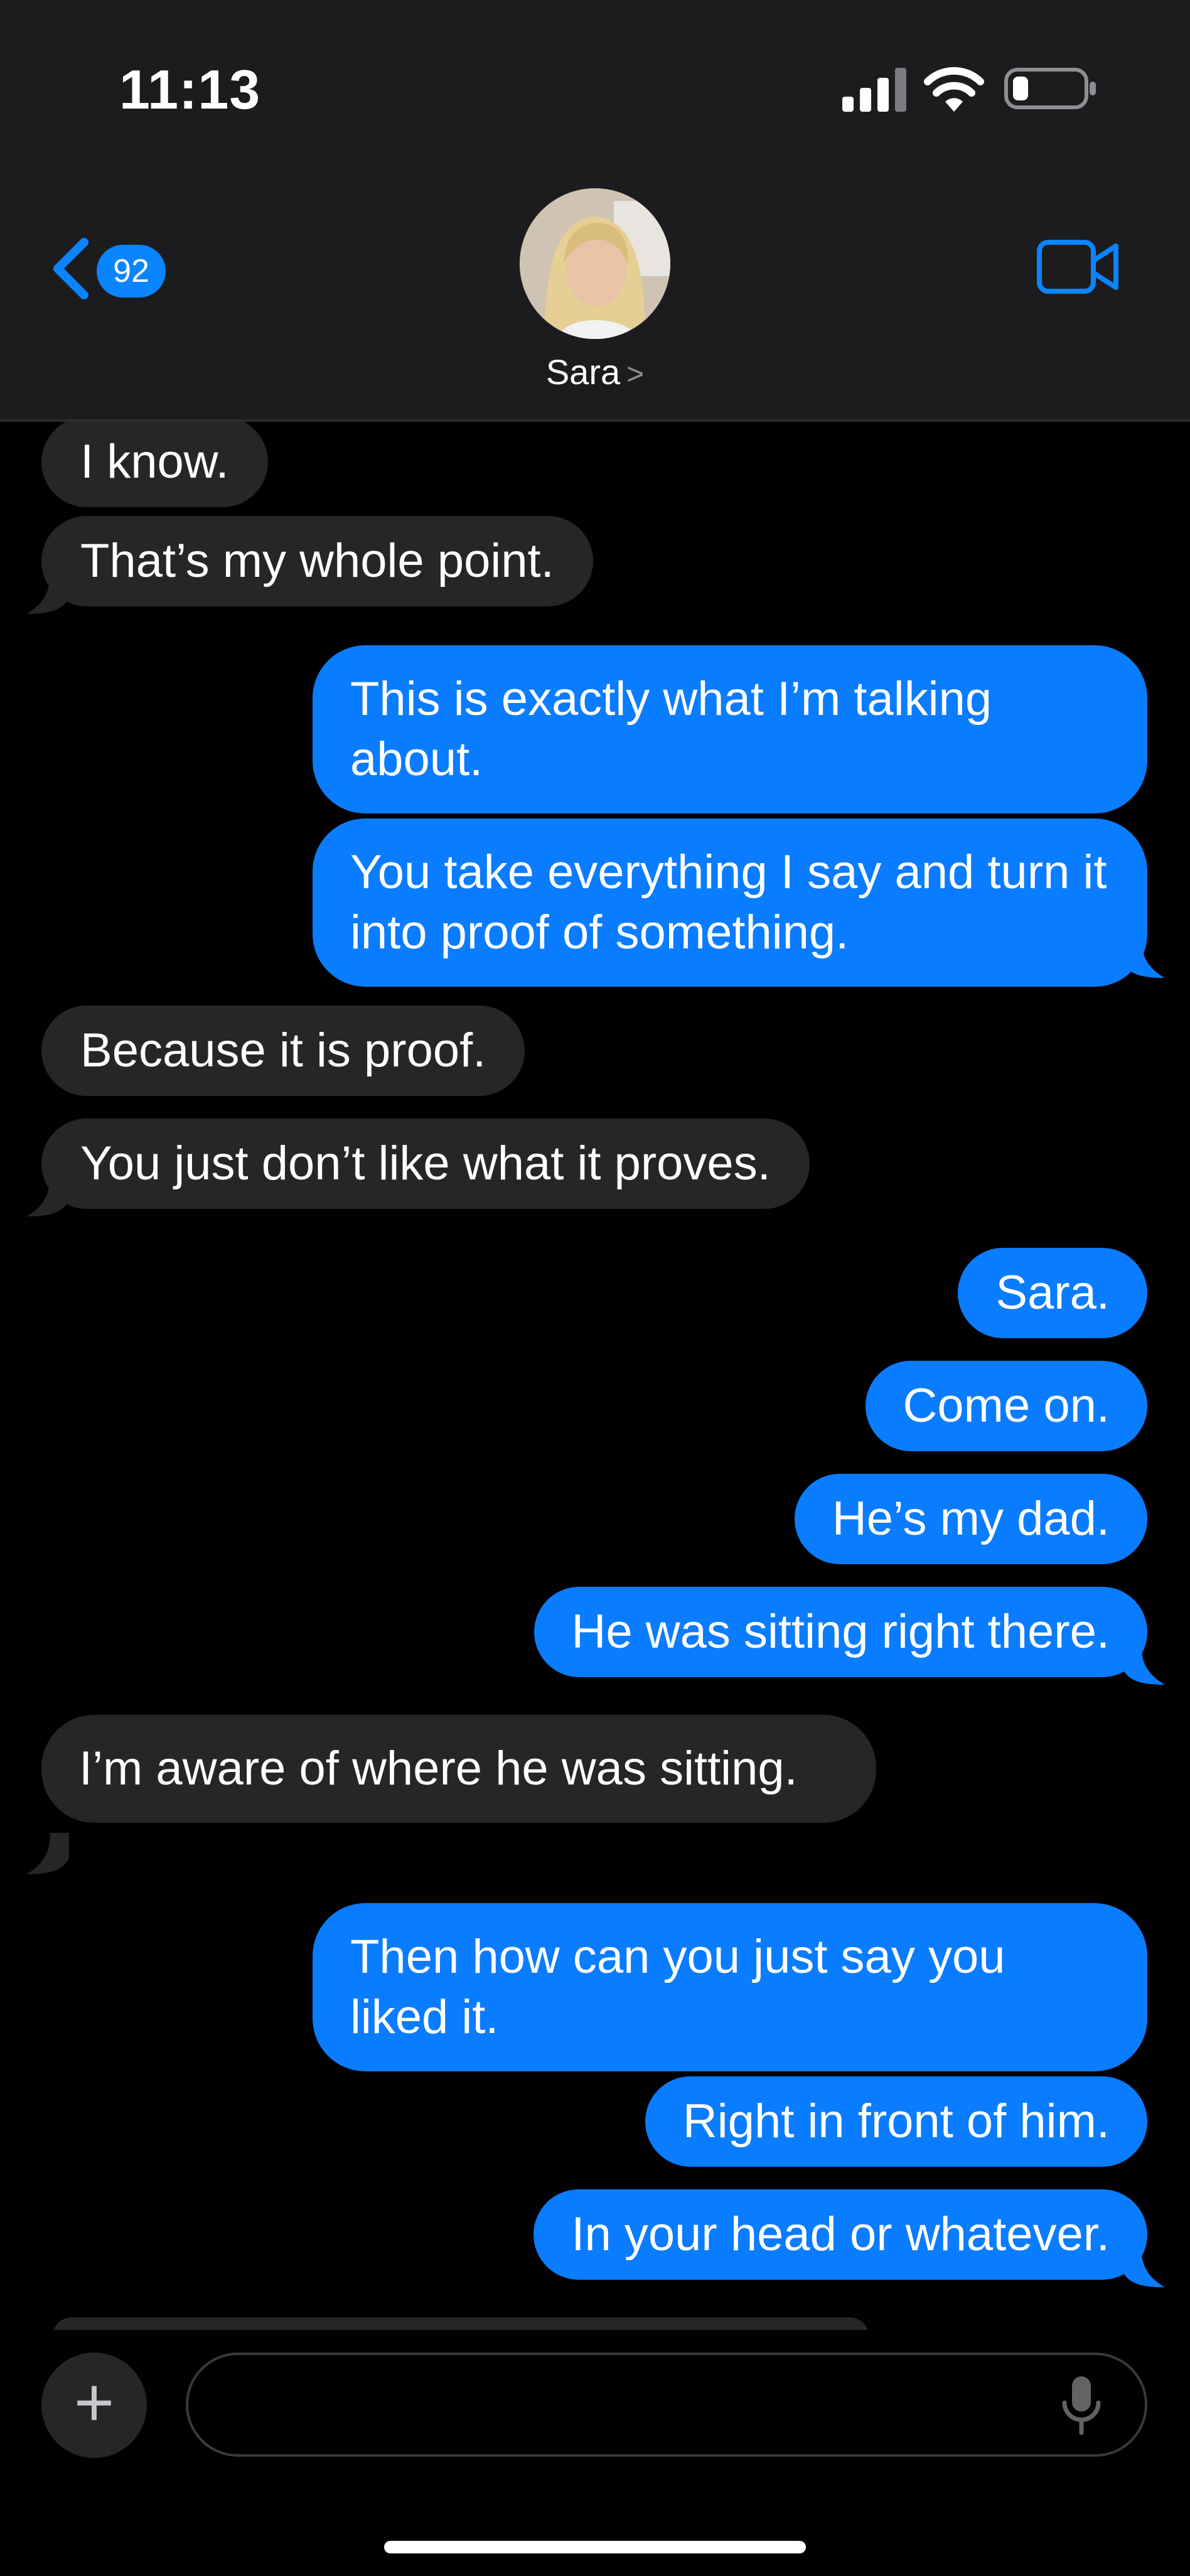 This screenshot has height=2576, width=1190. Describe the element at coordinates (94, 2402) in the screenshot. I see `plus-icon: +` at that location.